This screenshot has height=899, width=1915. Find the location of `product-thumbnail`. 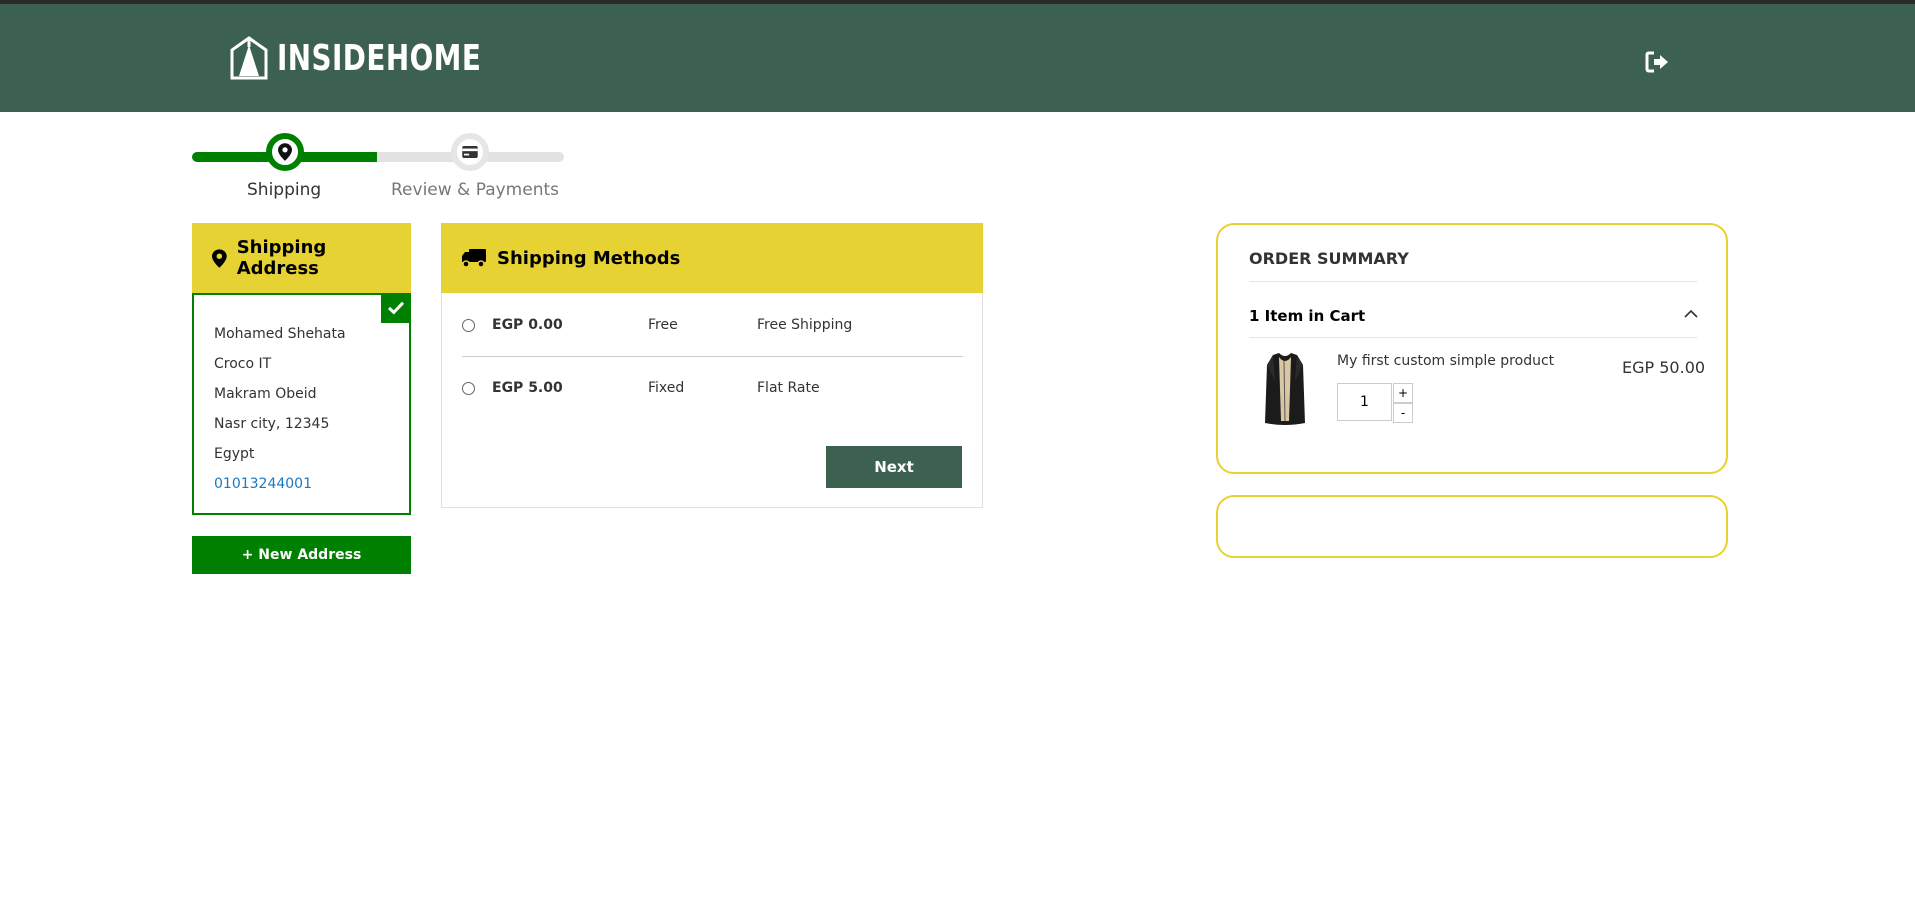

product-thumbnail is located at coordinates (1285, 389).